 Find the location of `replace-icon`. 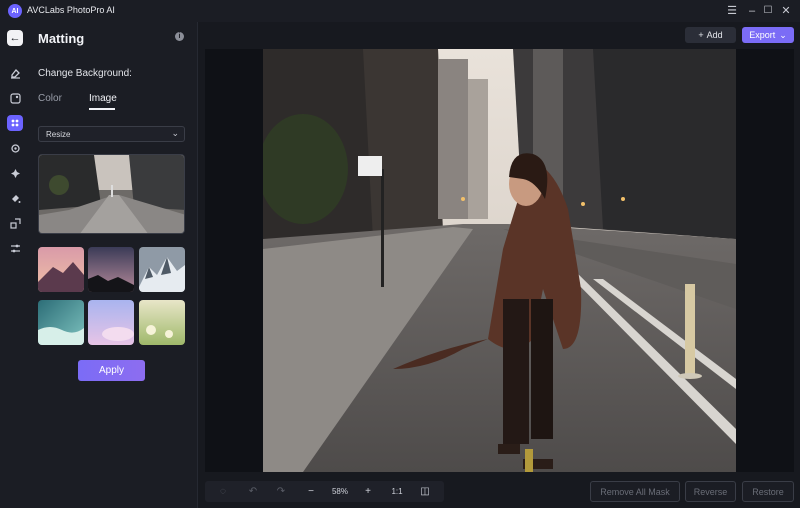

replace-icon is located at coordinates (15, 173).